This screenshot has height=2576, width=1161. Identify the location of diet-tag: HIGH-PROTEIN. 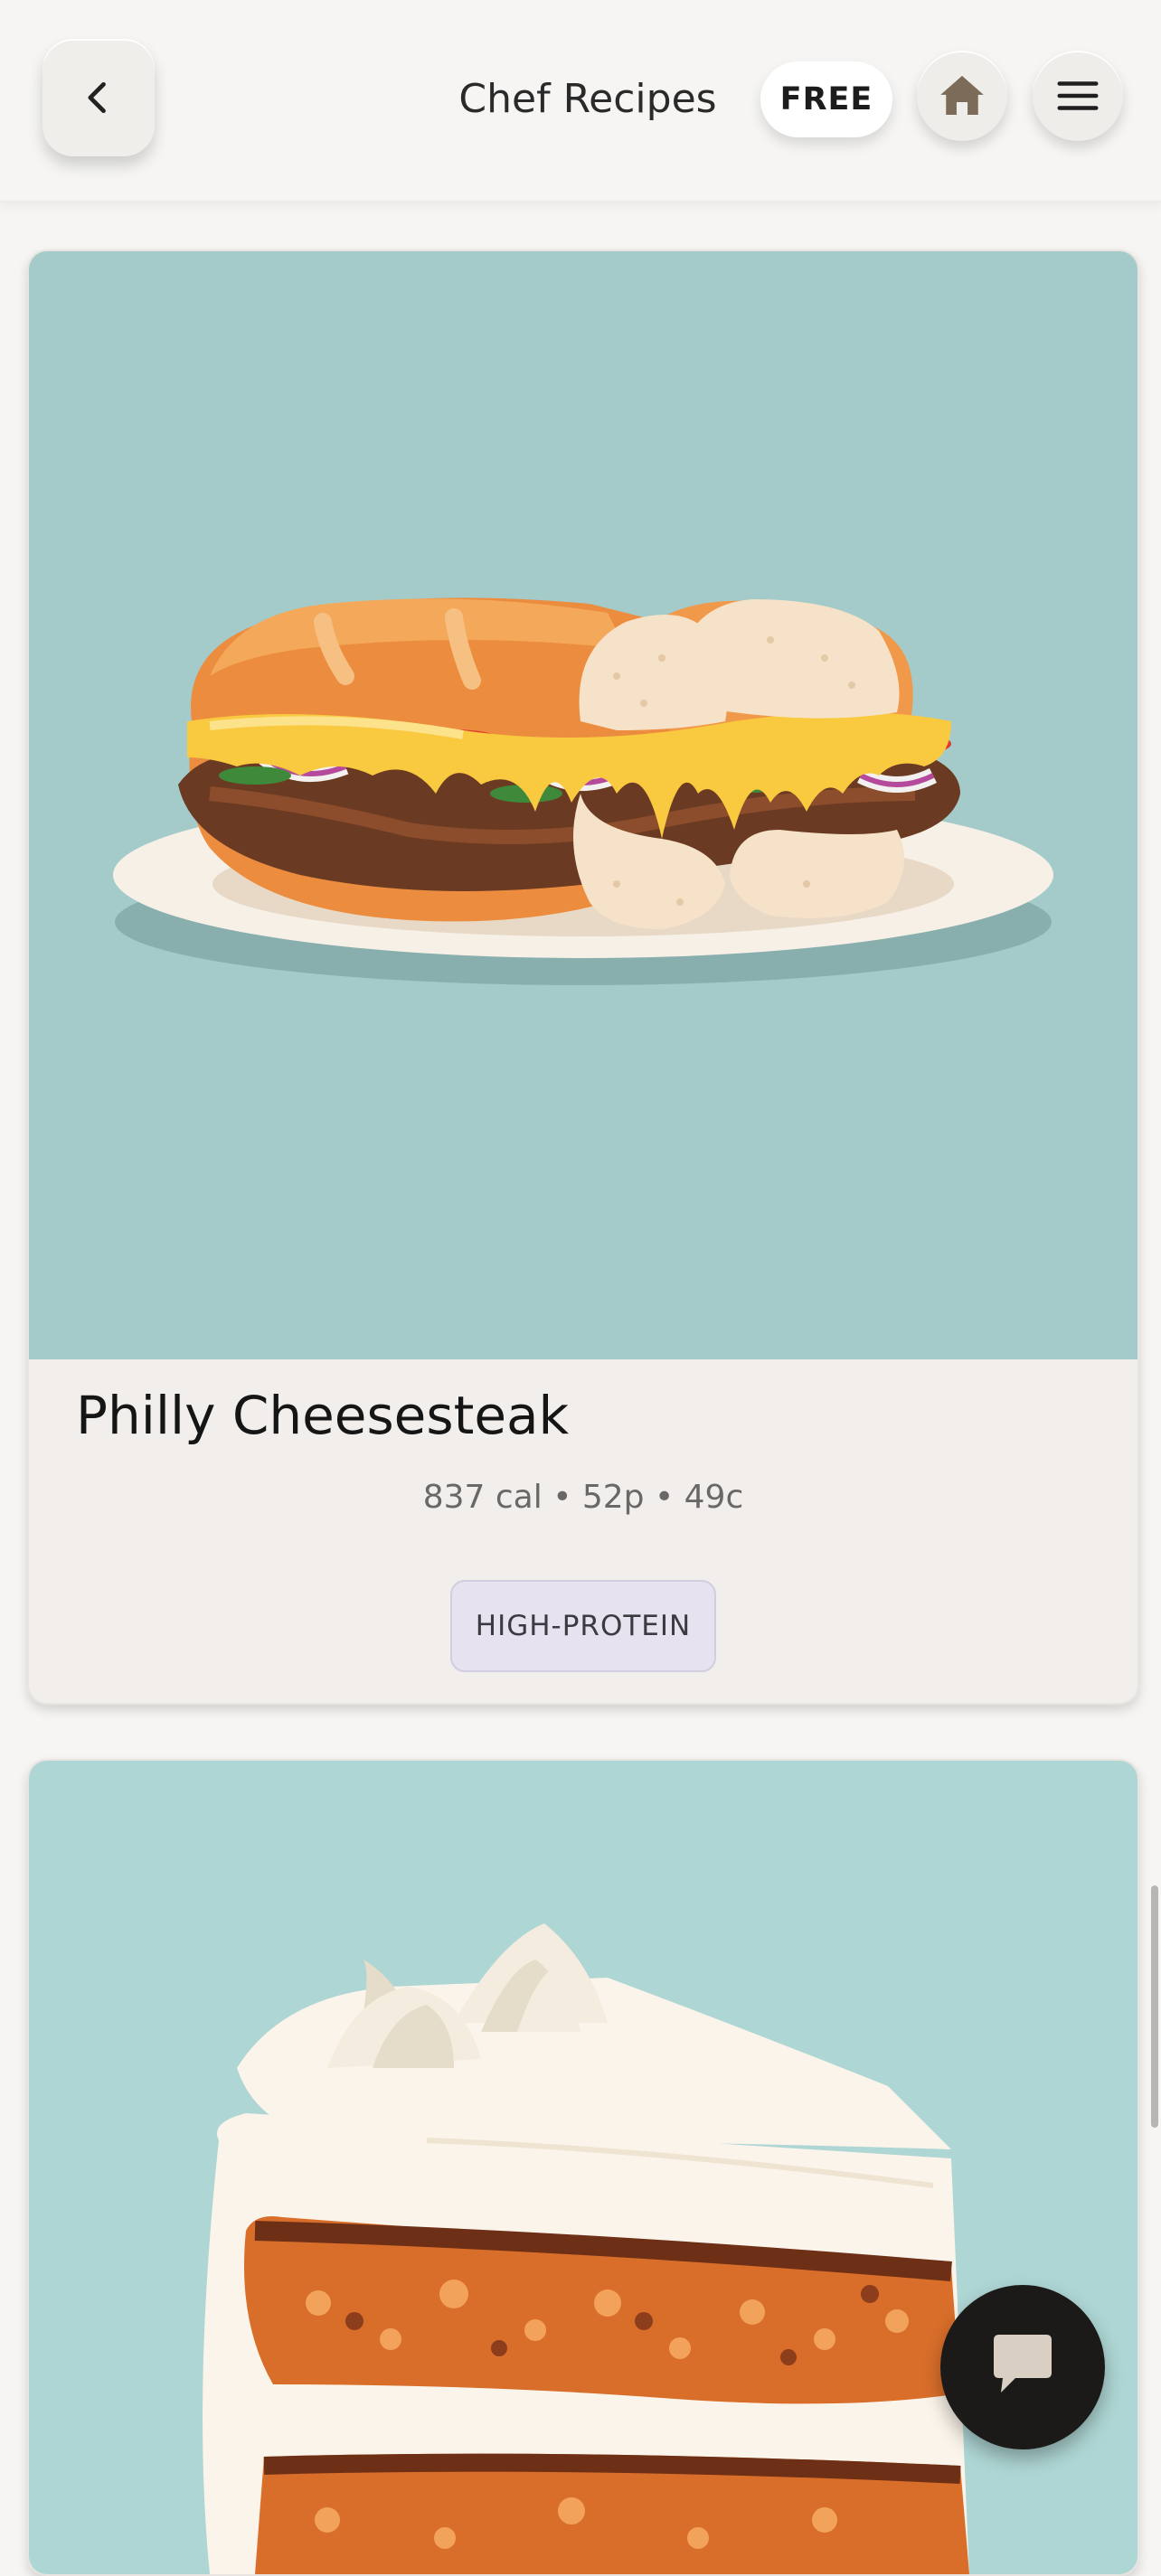
(583, 1626).